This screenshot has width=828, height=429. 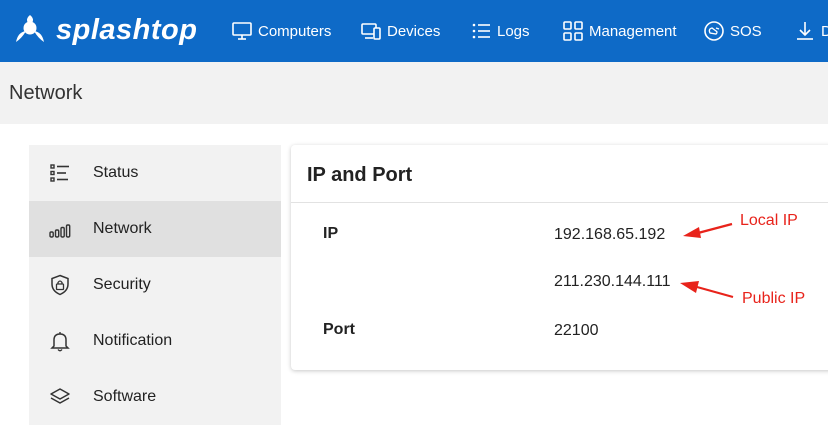 What do you see at coordinates (414, 93) in the screenshot?
I see `page-header: Network` at bounding box center [414, 93].